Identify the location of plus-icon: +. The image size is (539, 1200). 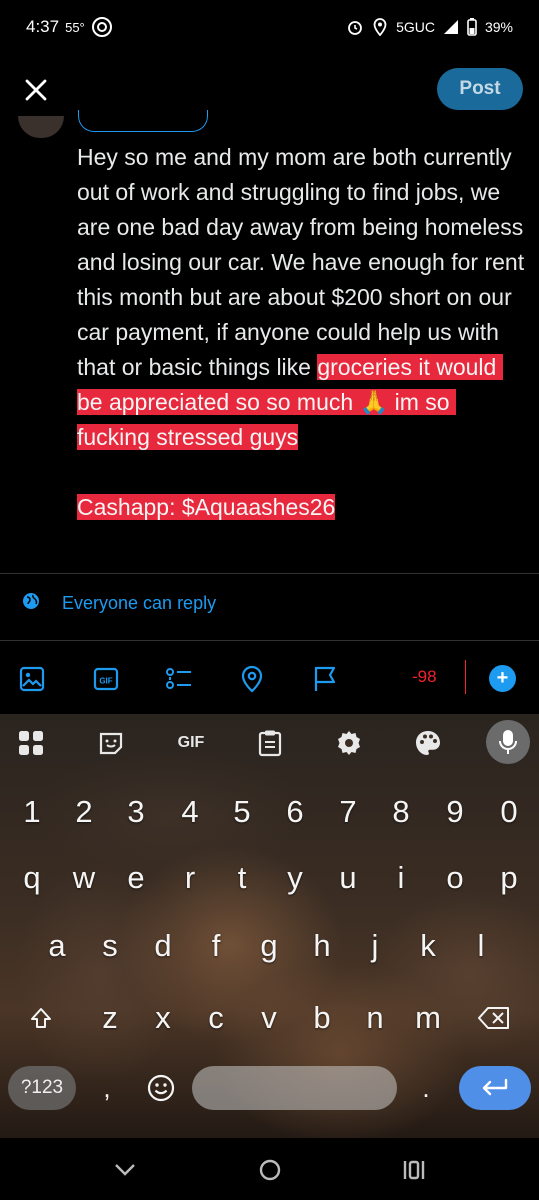
(502, 678).